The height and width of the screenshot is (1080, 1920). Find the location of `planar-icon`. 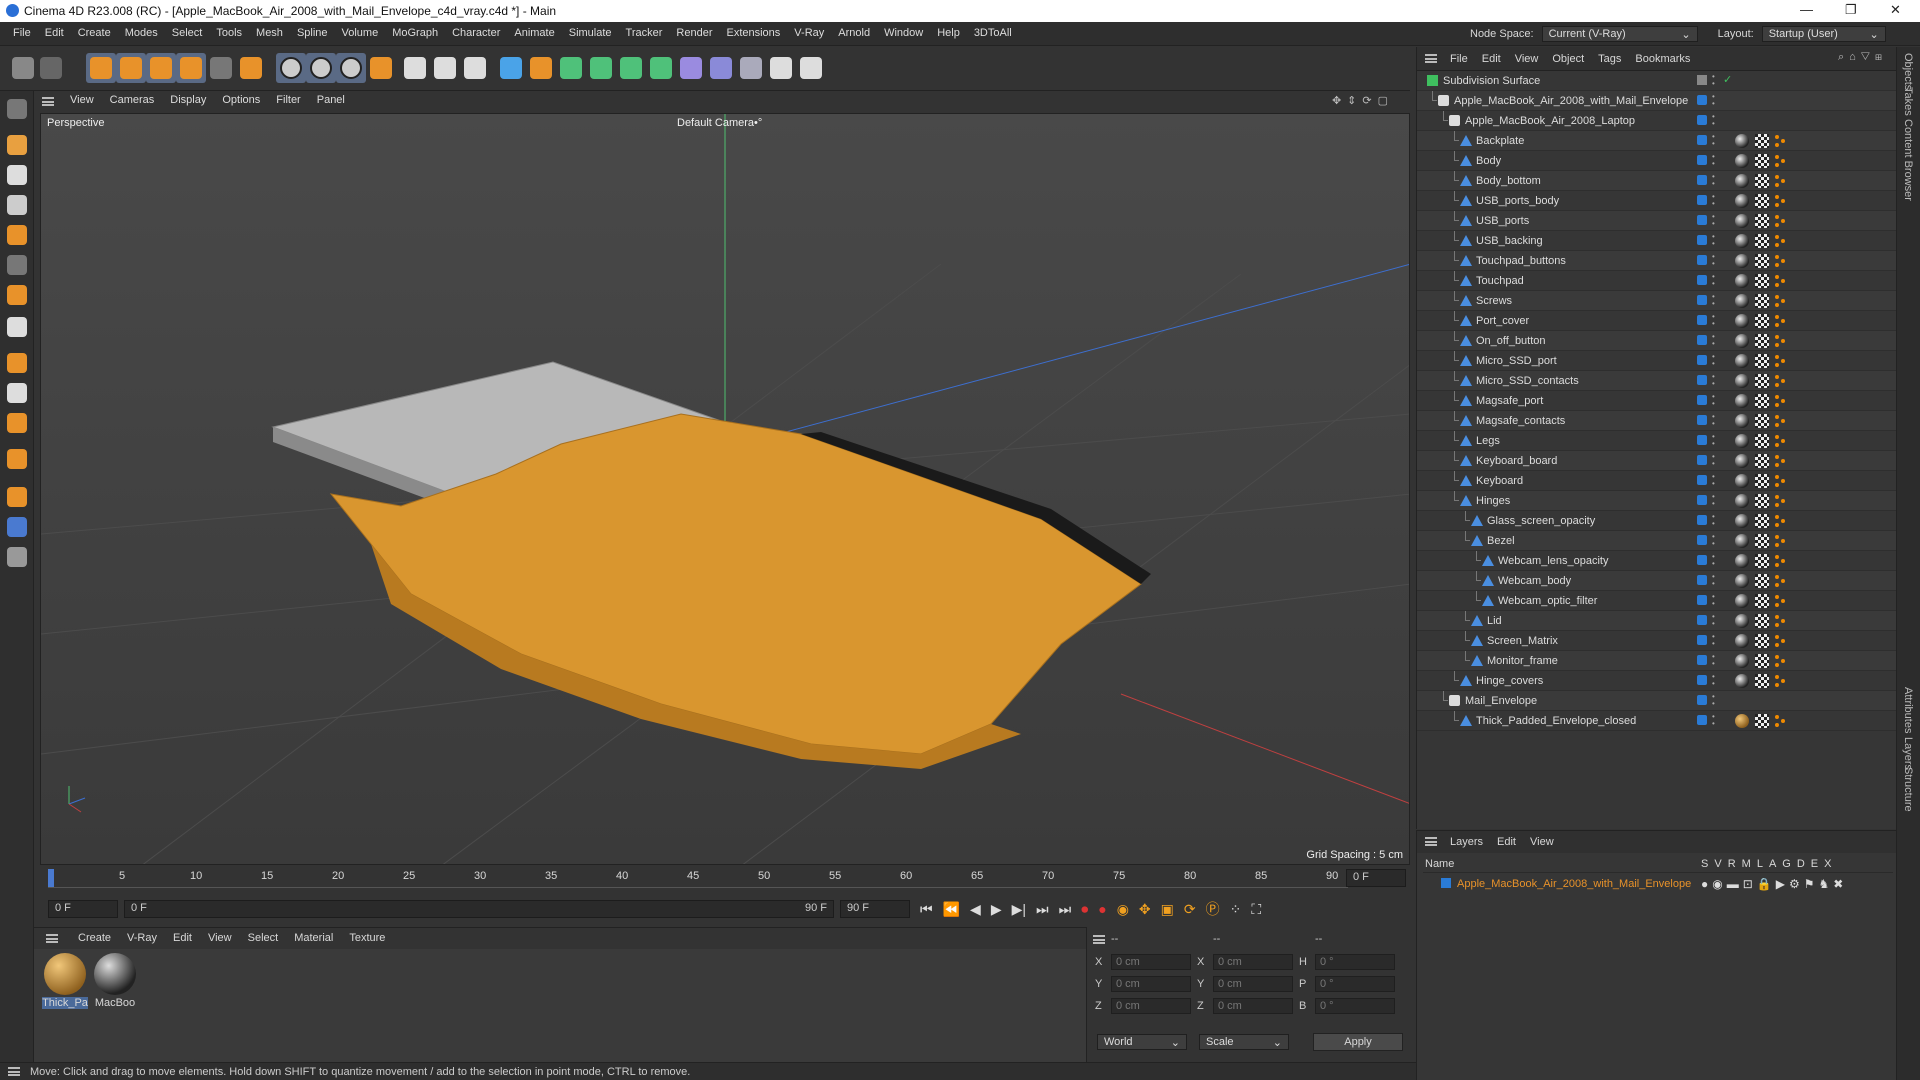

planar-icon is located at coordinates (17, 557).